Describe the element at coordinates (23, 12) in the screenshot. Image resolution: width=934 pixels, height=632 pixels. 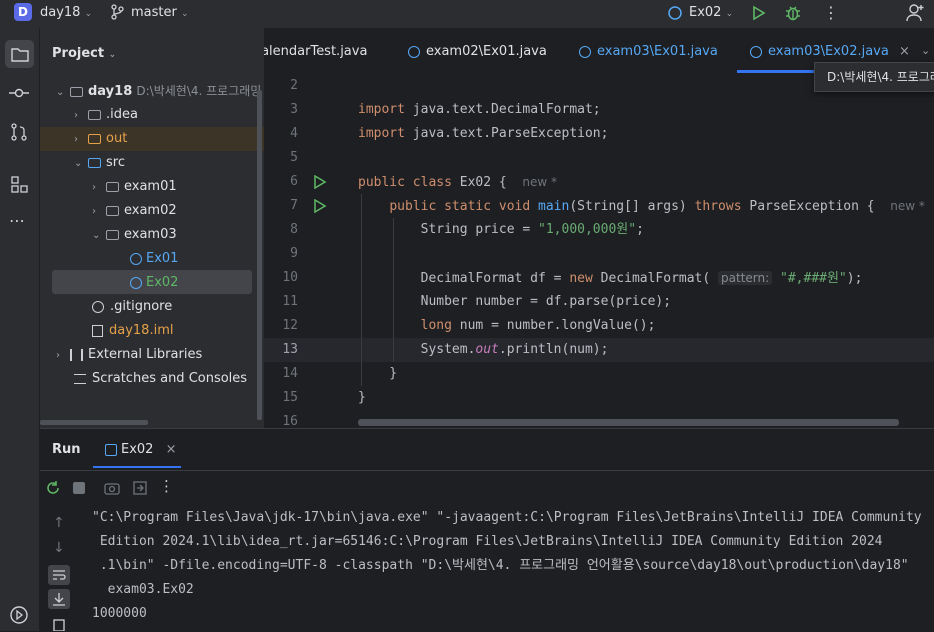
I see `project-badge: D` at that location.